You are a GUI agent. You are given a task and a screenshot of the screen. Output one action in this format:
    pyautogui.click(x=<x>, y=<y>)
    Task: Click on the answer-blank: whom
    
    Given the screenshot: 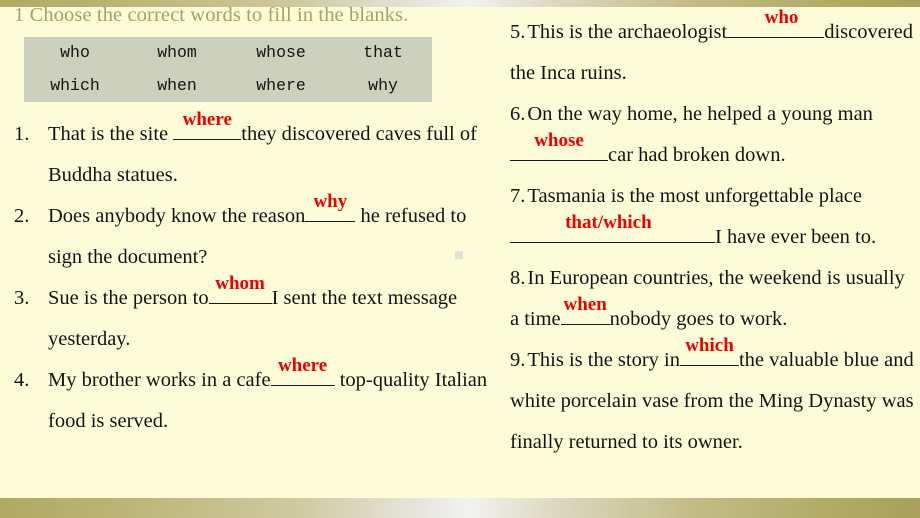 What is the action you would take?
    pyautogui.click(x=240, y=289)
    